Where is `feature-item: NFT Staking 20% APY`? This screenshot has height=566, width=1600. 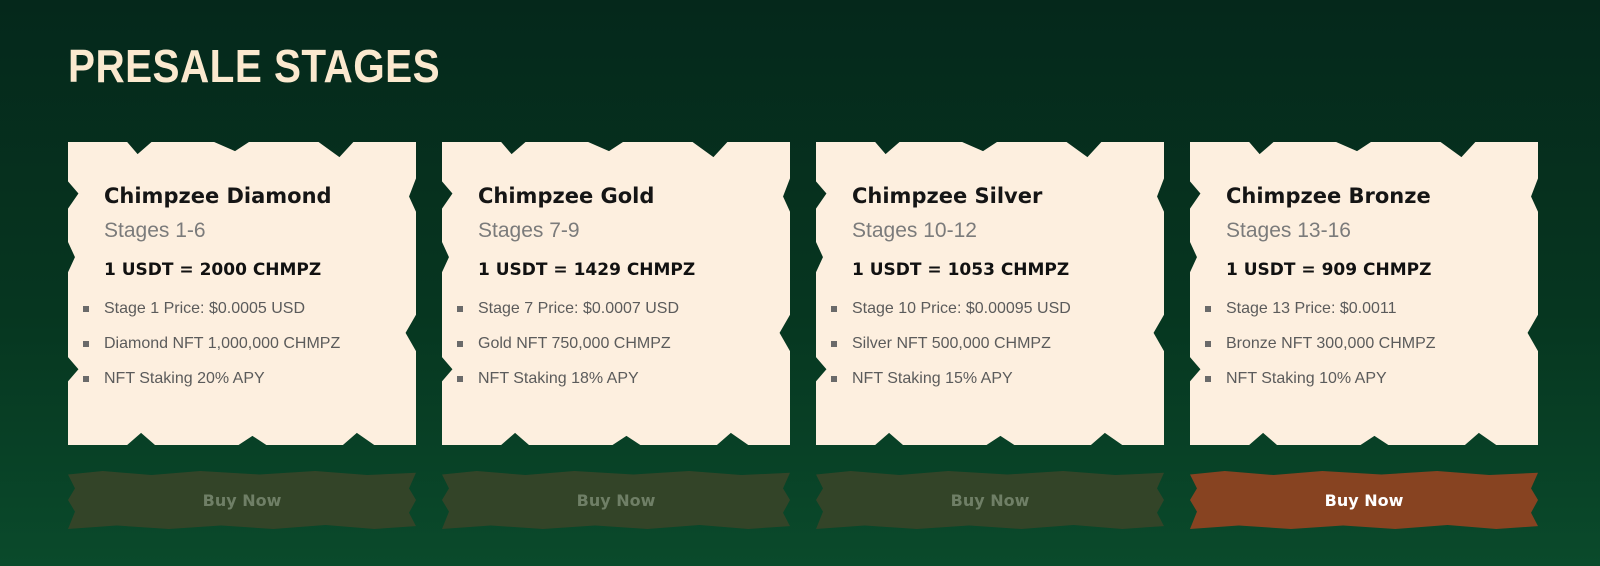
feature-item: NFT Staking 20% APY is located at coordinates (235, 379).